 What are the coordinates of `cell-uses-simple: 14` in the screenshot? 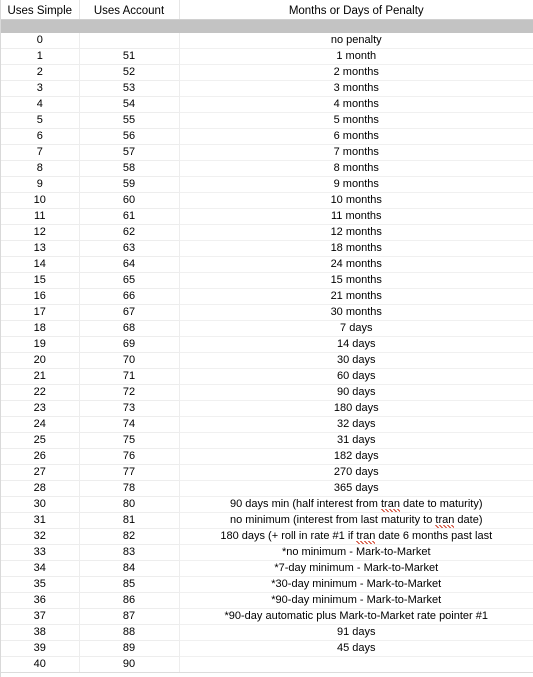 It's located at (40, 264).